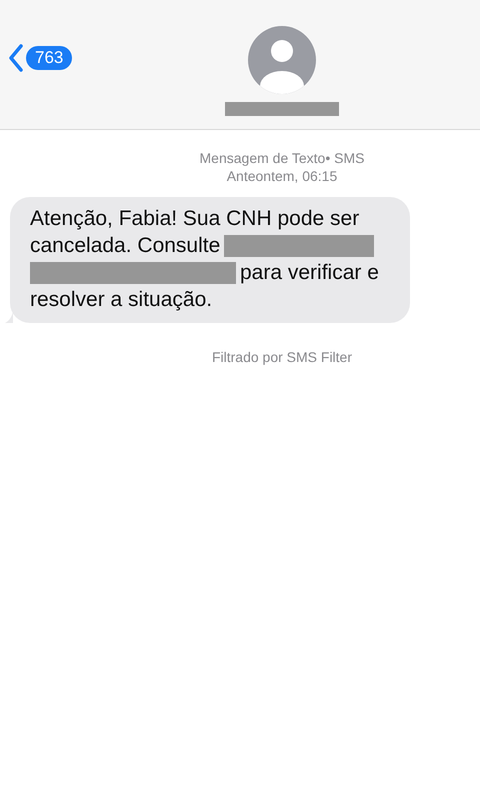 Image resolution: width=480 pixels, height=800 pixels. I want to click on contact-avatar-icon, so click(282, 60).